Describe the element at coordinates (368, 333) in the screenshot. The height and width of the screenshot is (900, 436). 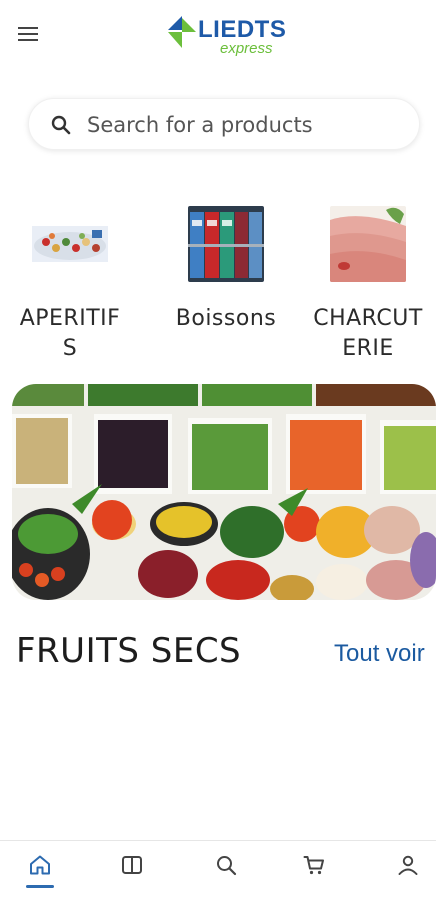
I see `category-label: CHARCUTERIE` at that location.